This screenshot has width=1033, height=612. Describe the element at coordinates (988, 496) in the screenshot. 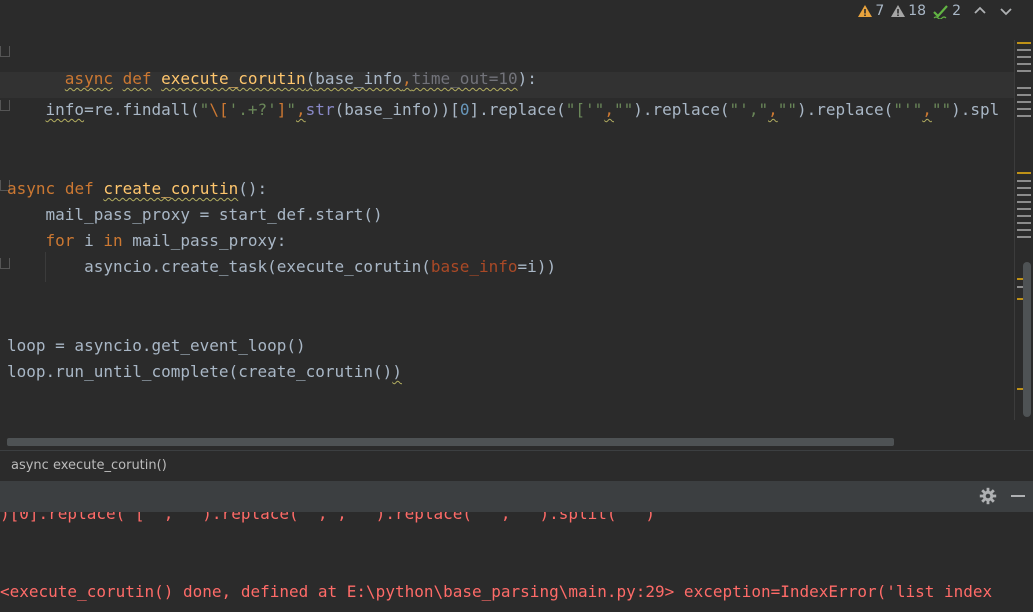

I see `gear-icon` at that location.